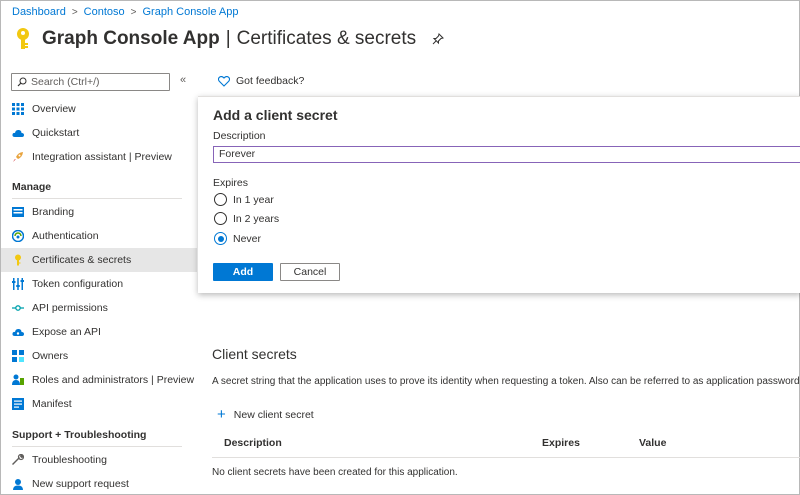 The width and height of the screenshot is (800, 495). Describe the element at coordinates (113, 380) in the screenshot. I see `sidebar-item-label: Roles and administrators | Preview` at that location.